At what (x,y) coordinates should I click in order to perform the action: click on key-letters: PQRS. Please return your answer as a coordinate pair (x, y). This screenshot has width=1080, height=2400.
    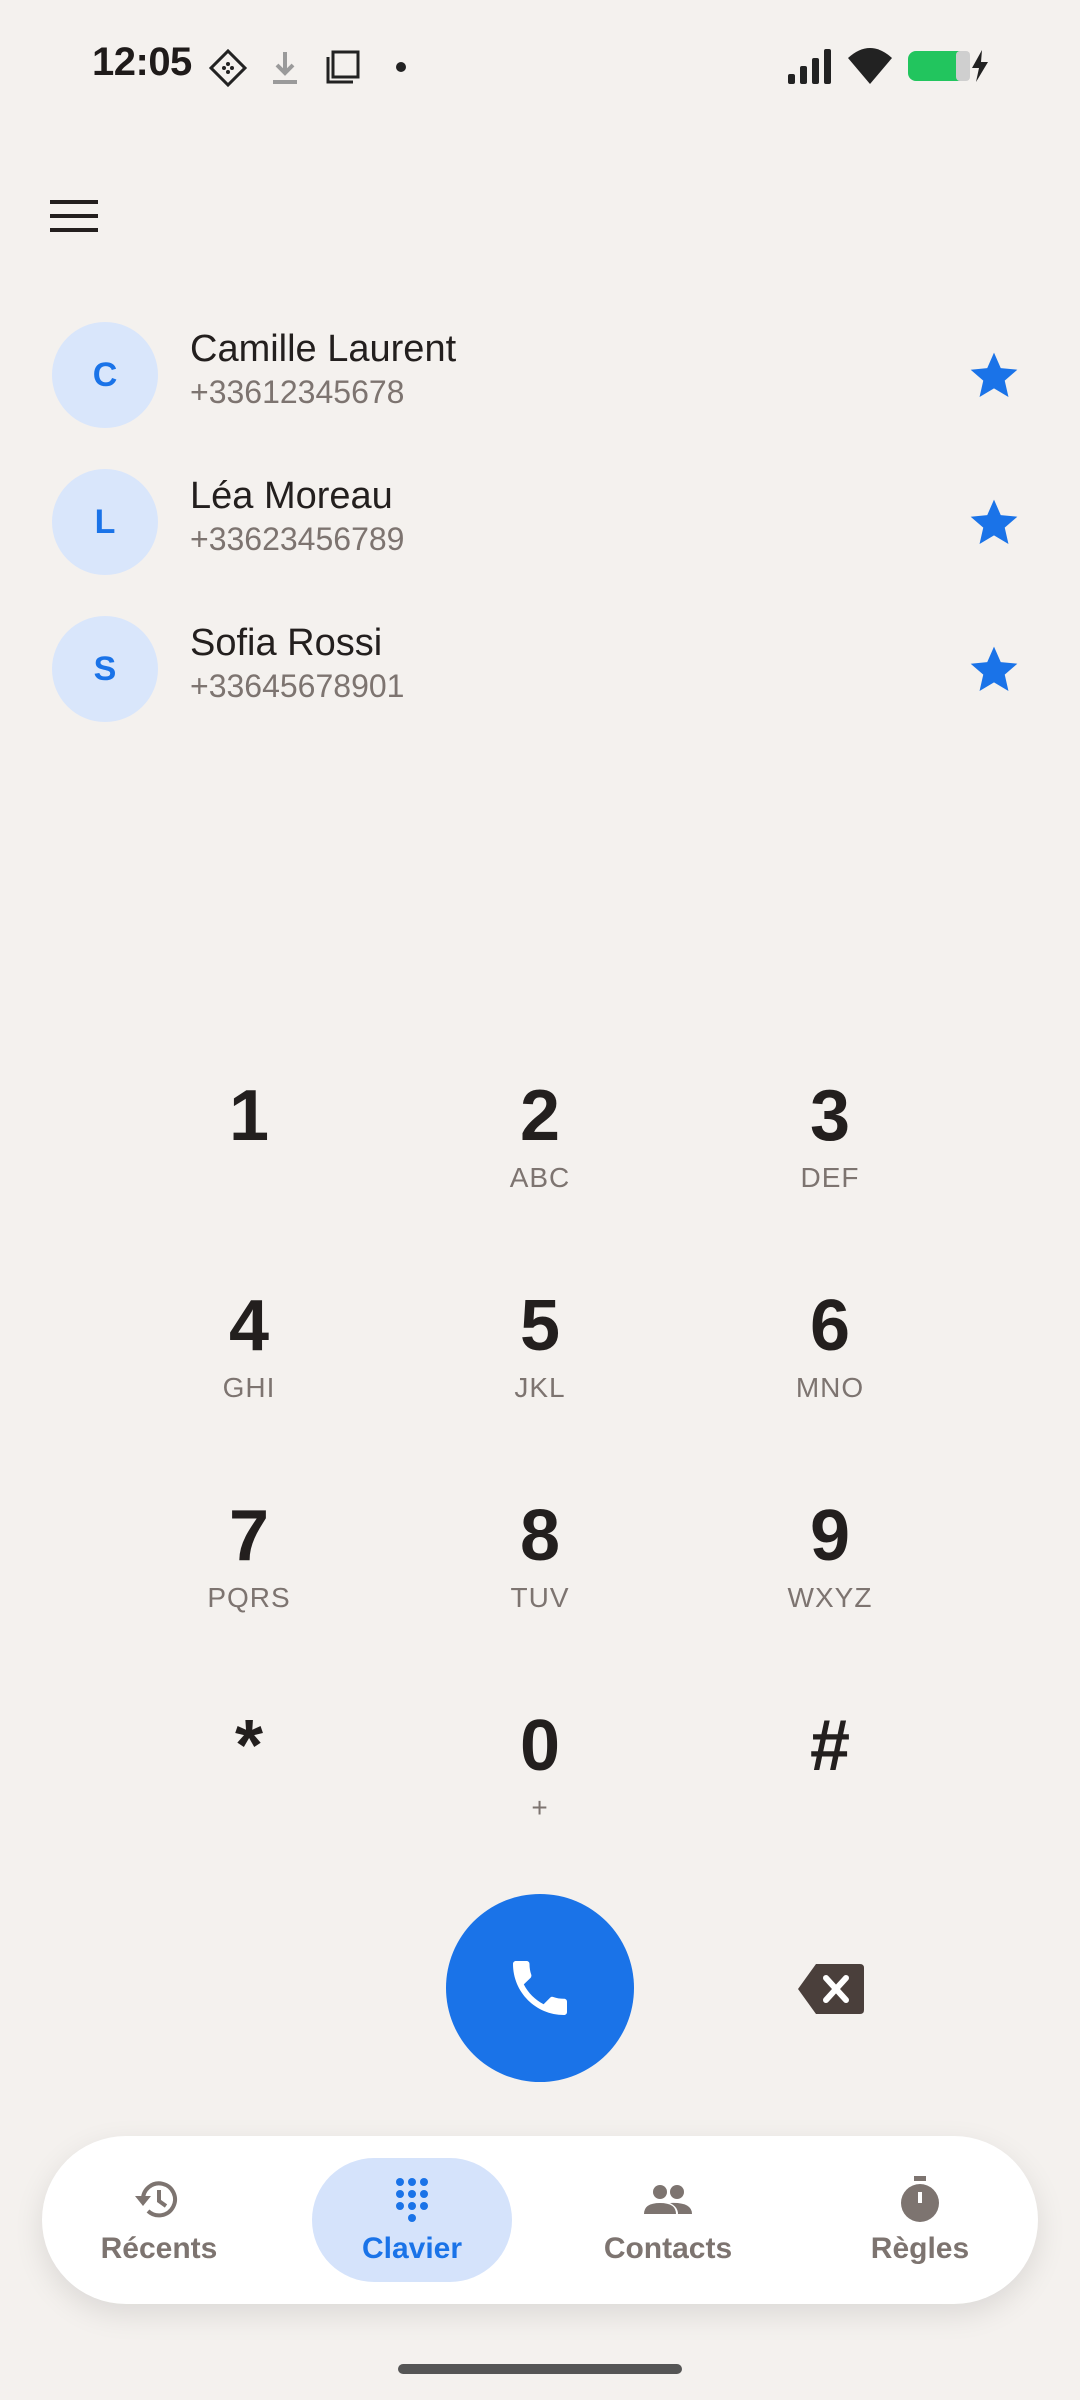
    Looking at the image, I should click on (249, 1597).